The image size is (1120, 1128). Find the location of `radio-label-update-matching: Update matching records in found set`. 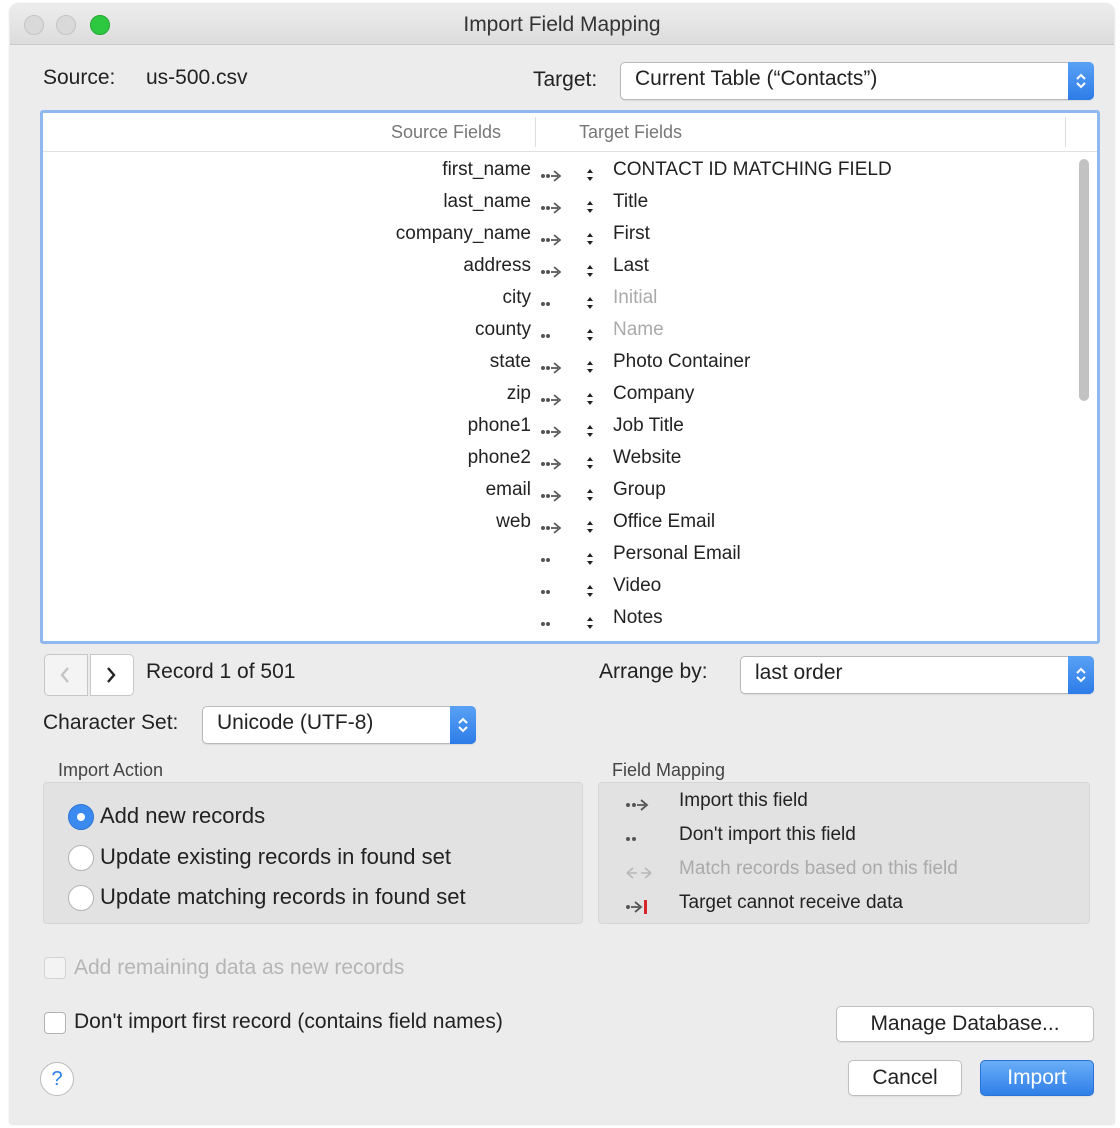

radio-label-update-matching: Update matching records in found set is located at coordinates (283, 897).